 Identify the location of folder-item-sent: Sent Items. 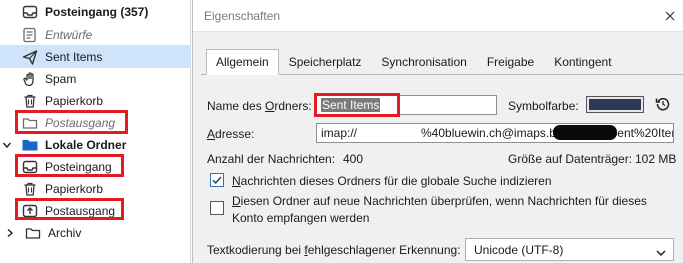
(95, 56).